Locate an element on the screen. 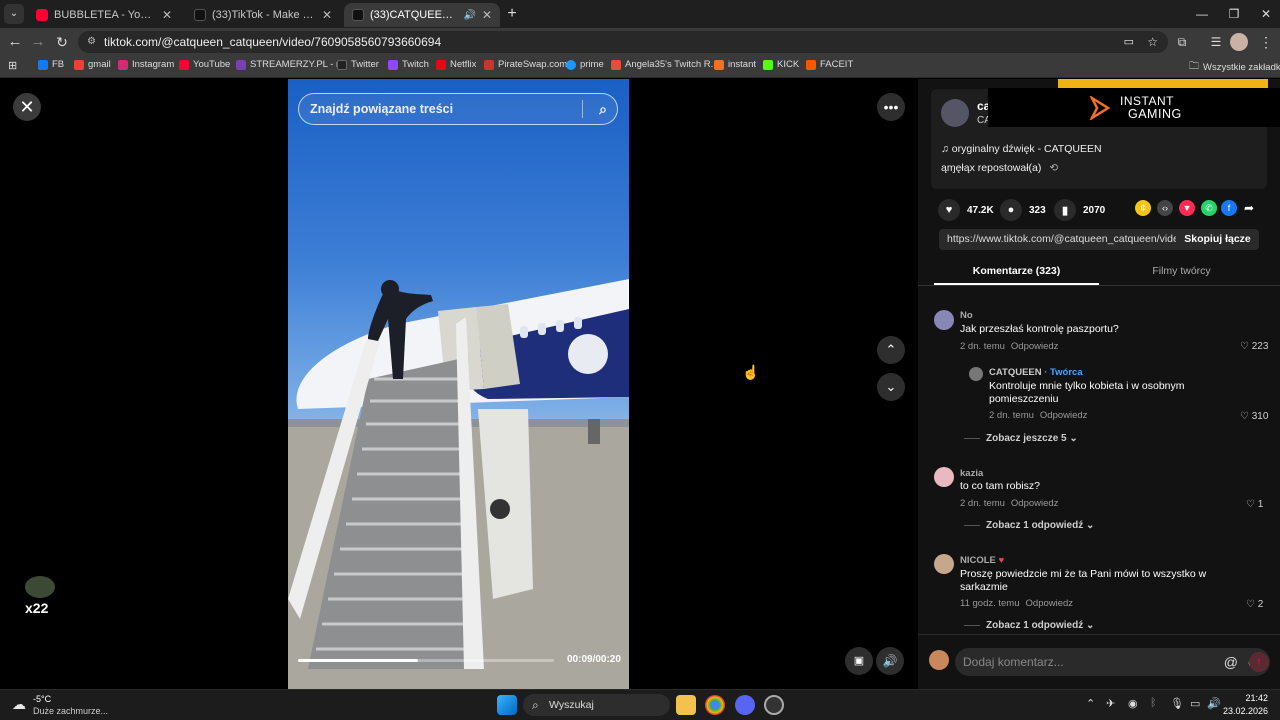  coin-share-icon: ¢ is located at coordinates (1143, 208).